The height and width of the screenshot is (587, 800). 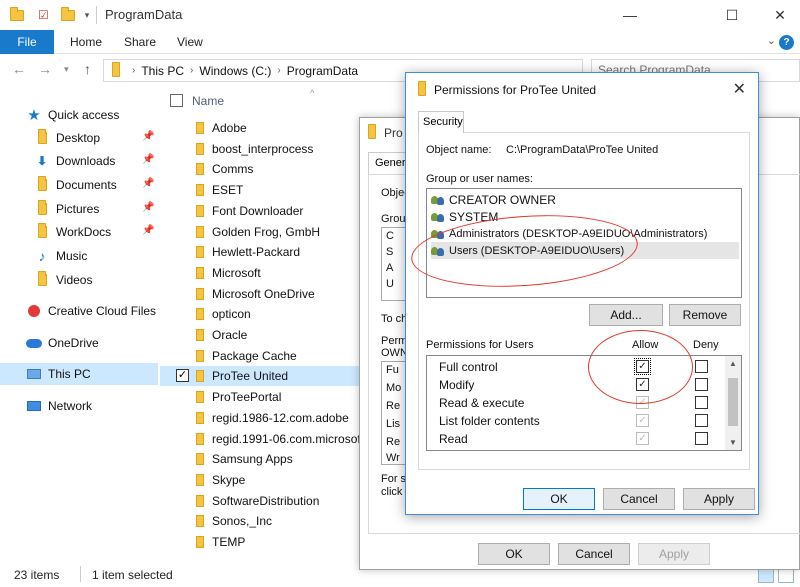 I want to click on back-icon: ←, so click(x=19, y=69).